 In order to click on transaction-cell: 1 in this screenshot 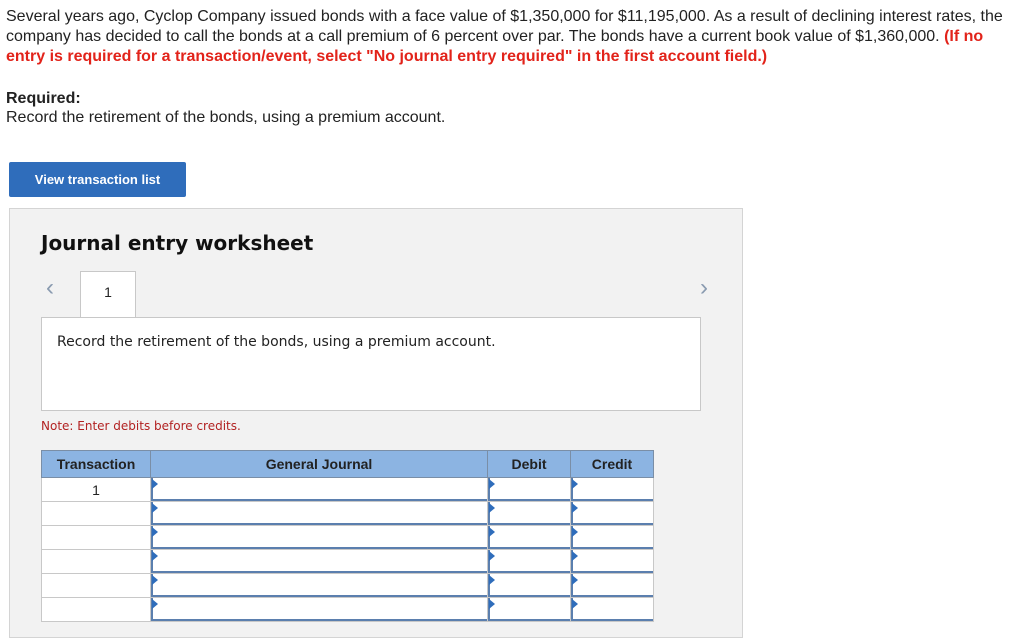, I will do `click(96, 489)`.